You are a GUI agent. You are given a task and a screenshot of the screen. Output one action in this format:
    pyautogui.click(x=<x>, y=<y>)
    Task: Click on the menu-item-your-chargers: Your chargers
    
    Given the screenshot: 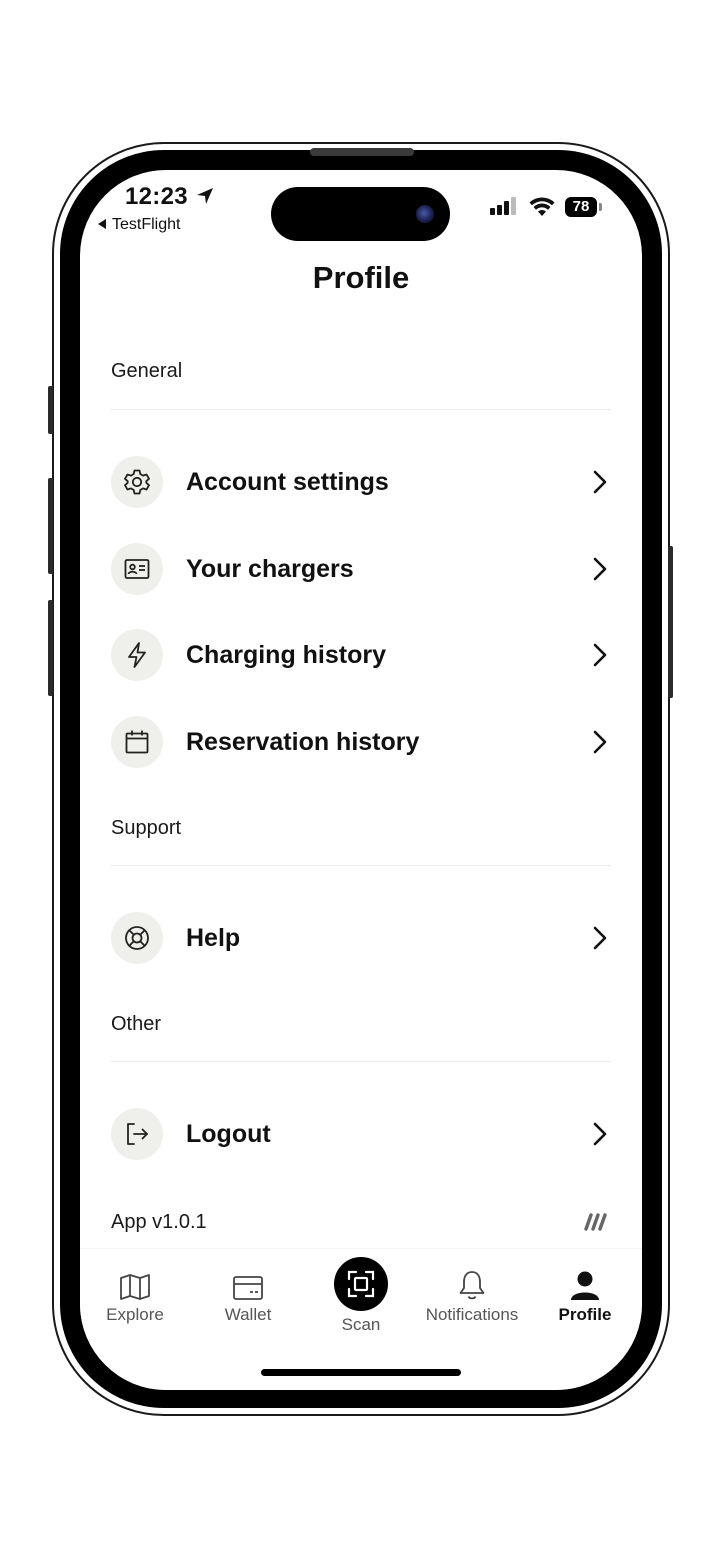 What is the action you would take?
    pyautogui.click(x=361, y=569)
    